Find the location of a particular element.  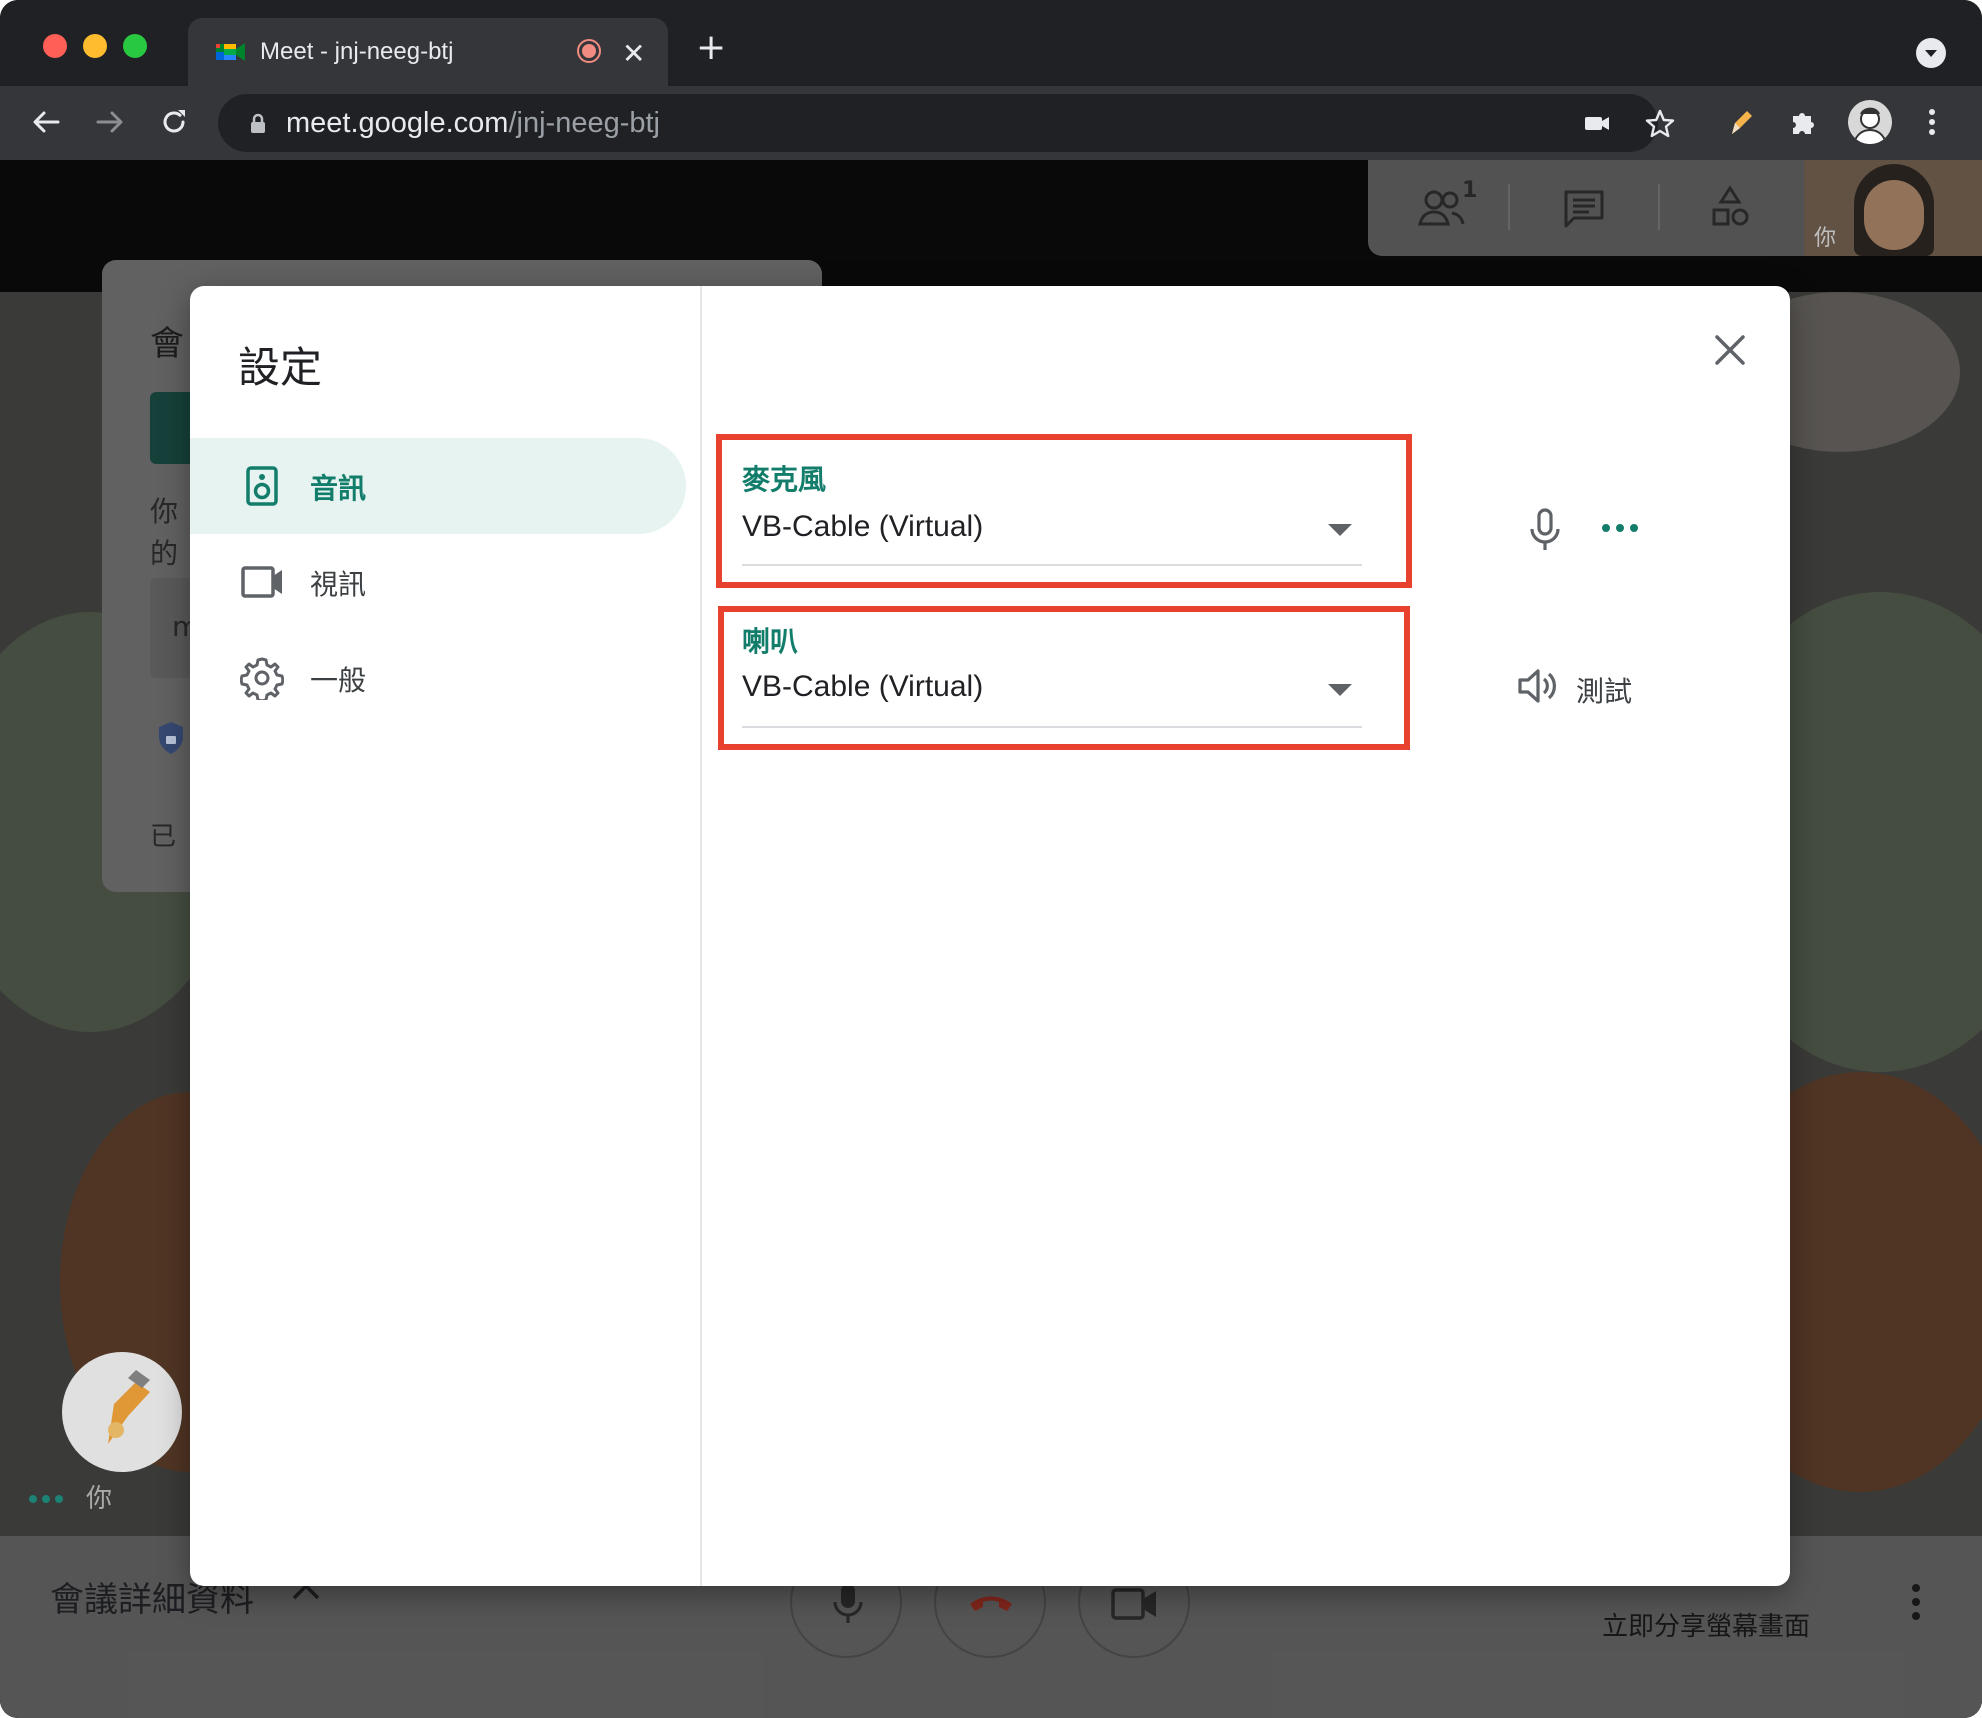

volume-icon is located at coordinates (1537, 686).